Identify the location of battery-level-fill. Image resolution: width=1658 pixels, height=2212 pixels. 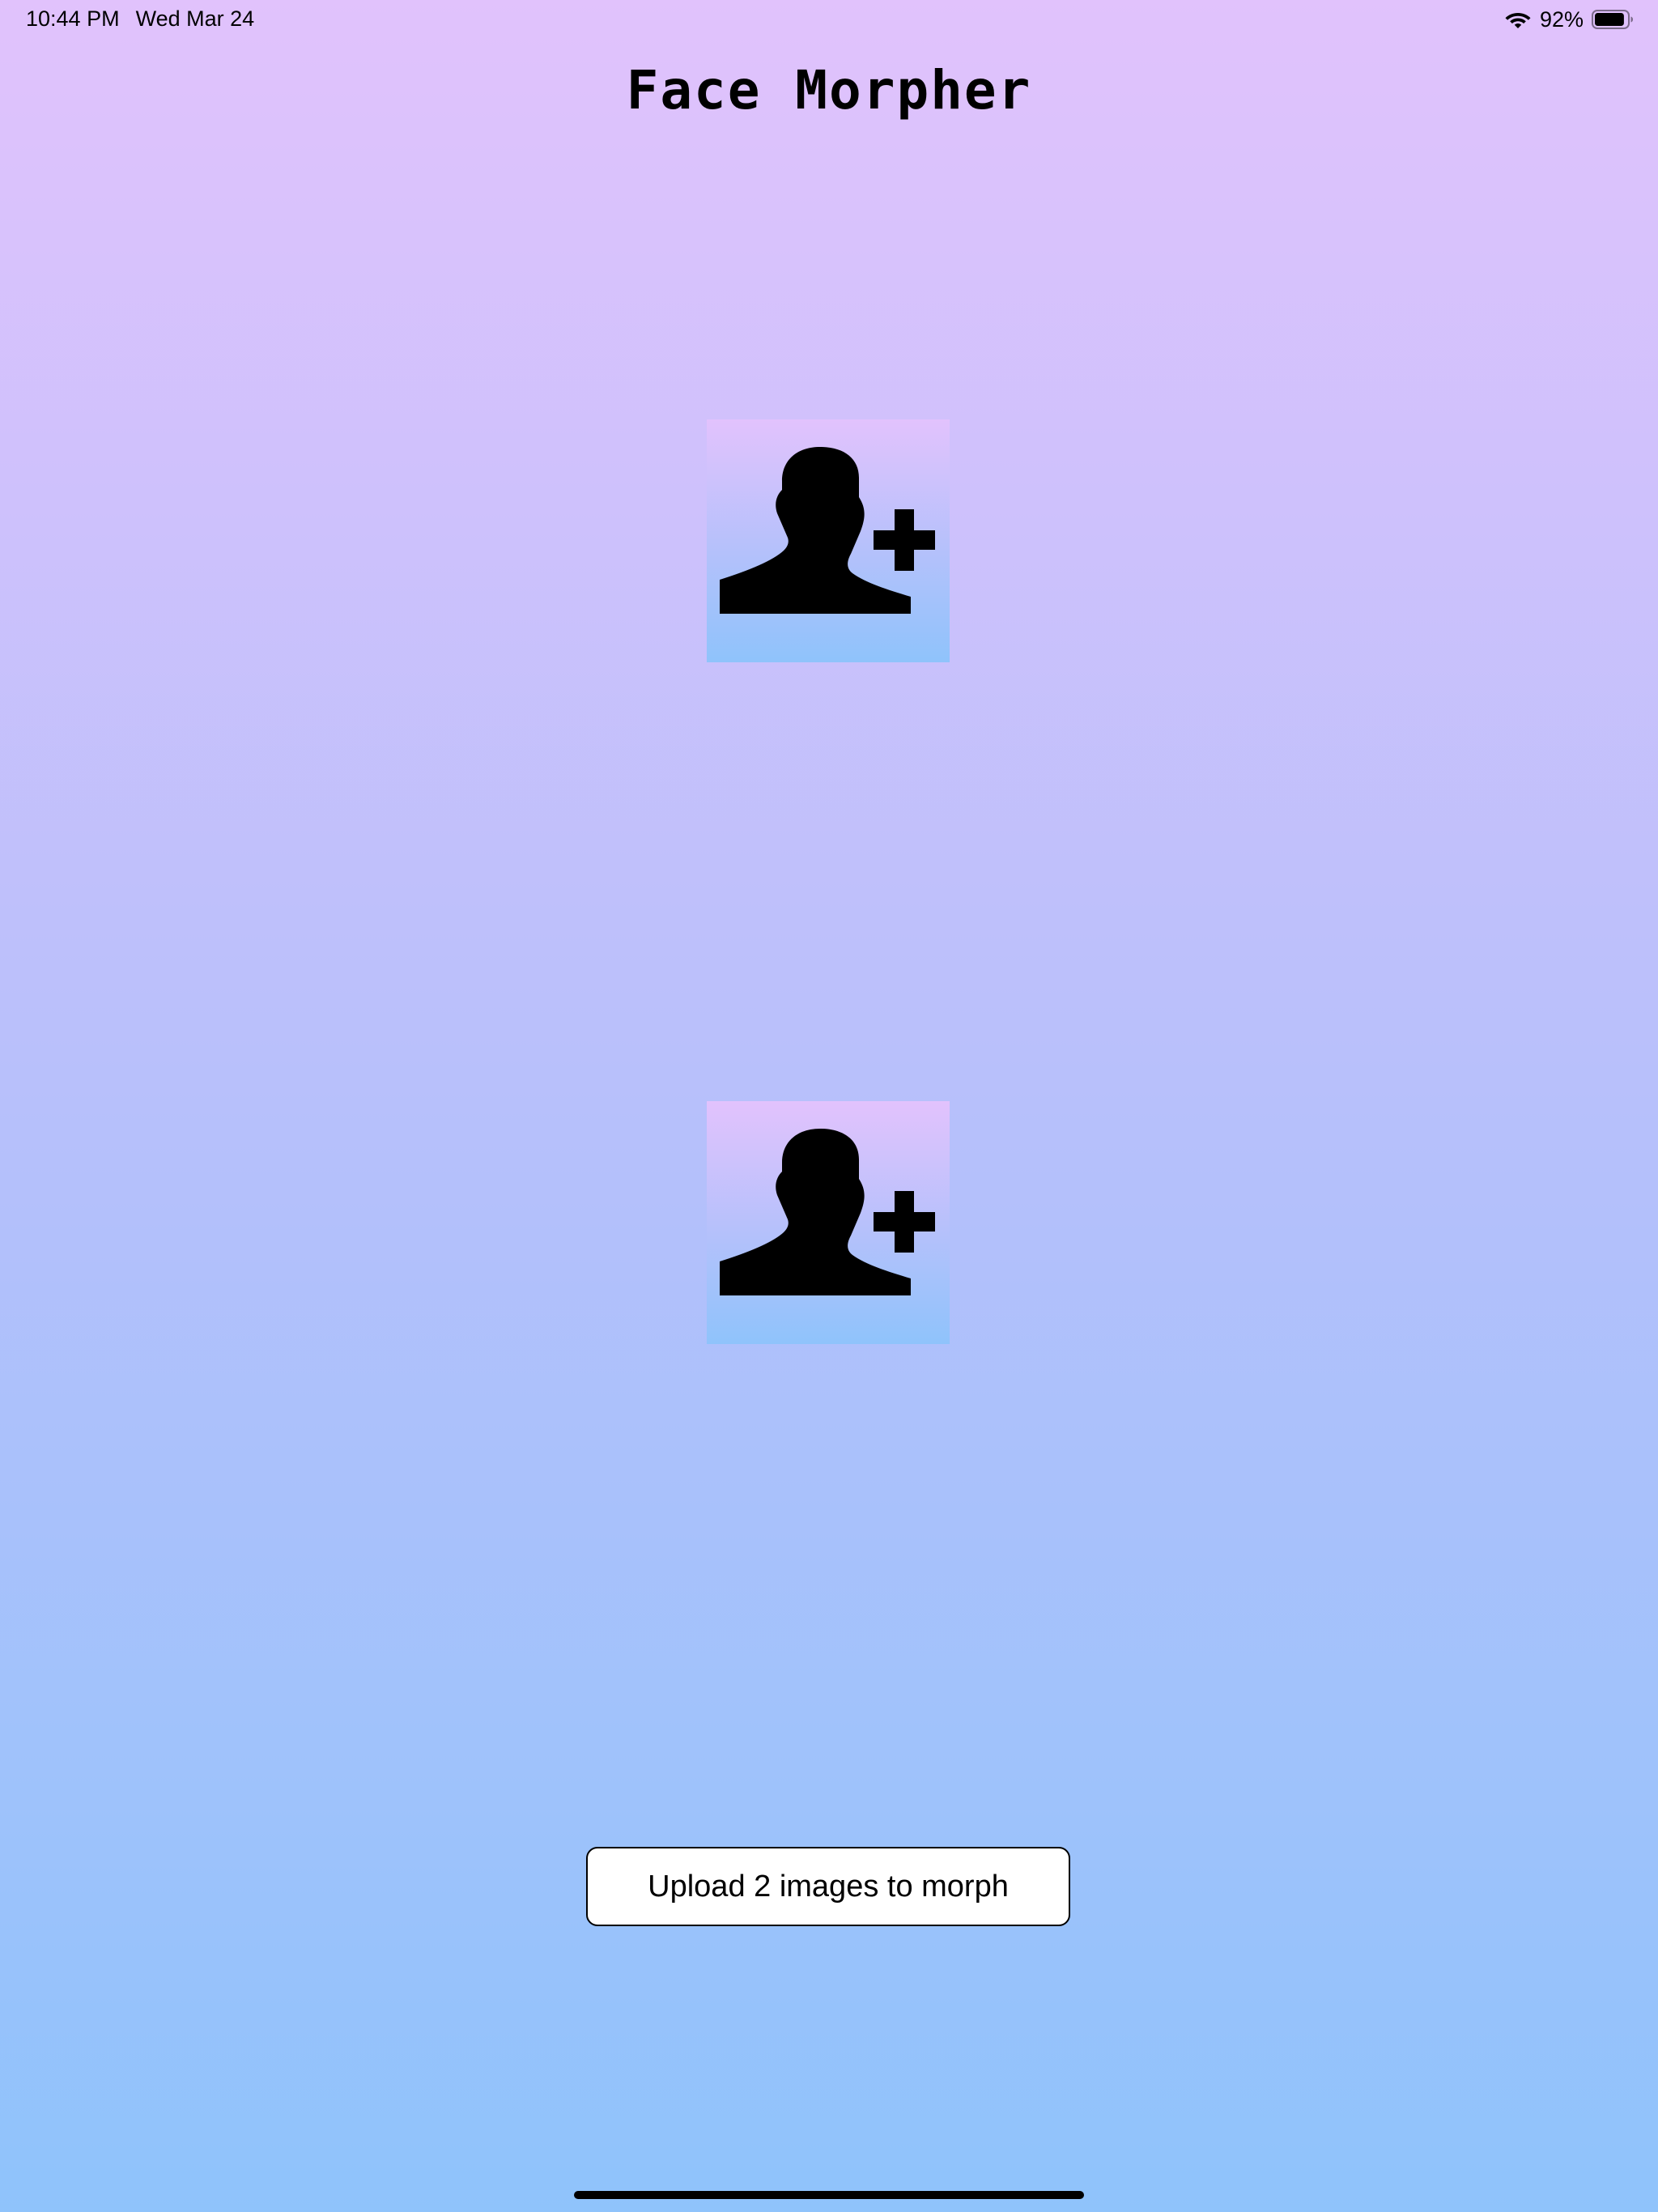
(1609, 19).